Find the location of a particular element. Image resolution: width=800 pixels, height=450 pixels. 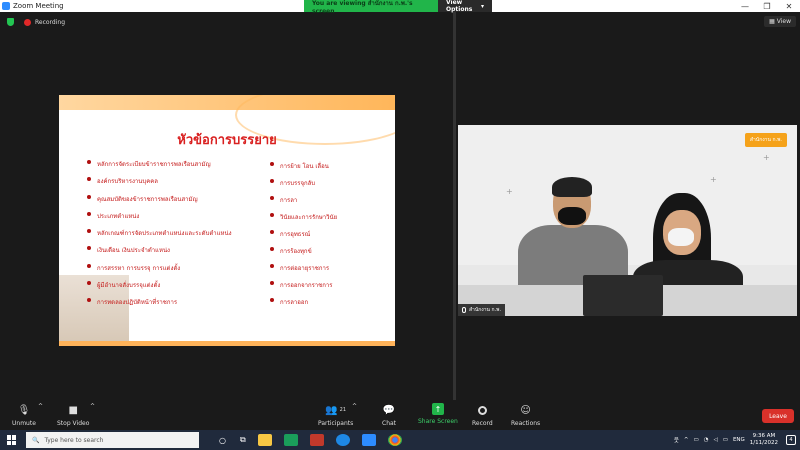

battery-icon: ▭ is located at coordinates (725, 440).